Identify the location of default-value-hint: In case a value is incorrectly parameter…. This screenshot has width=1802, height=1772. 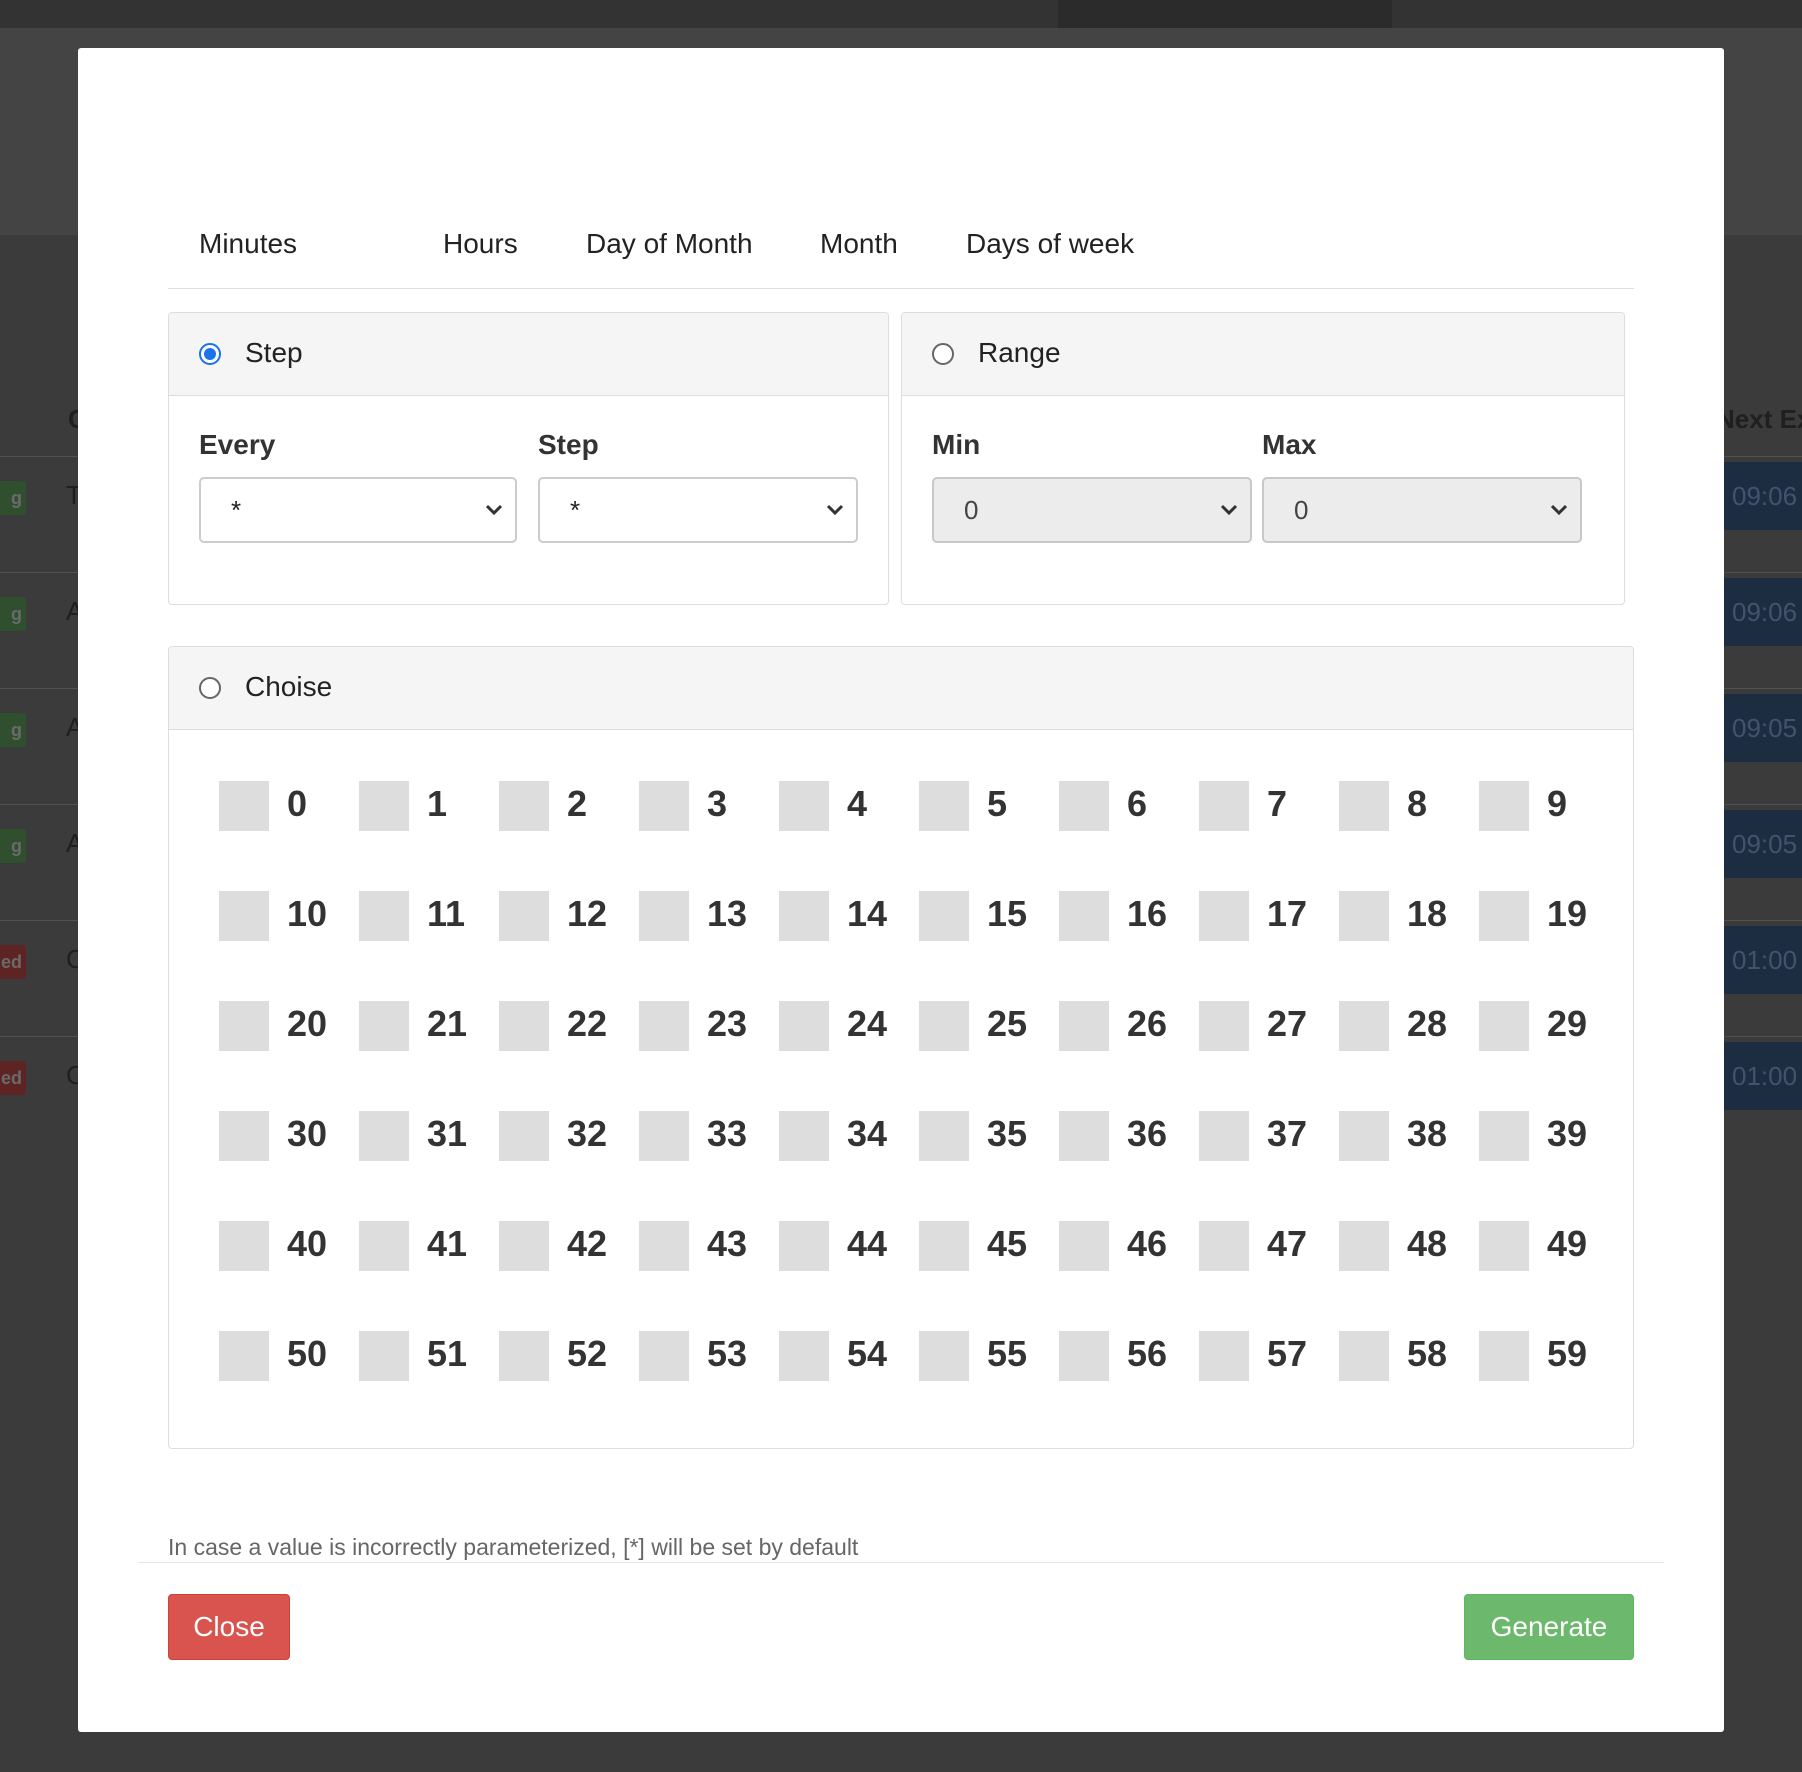
(513, 1547).